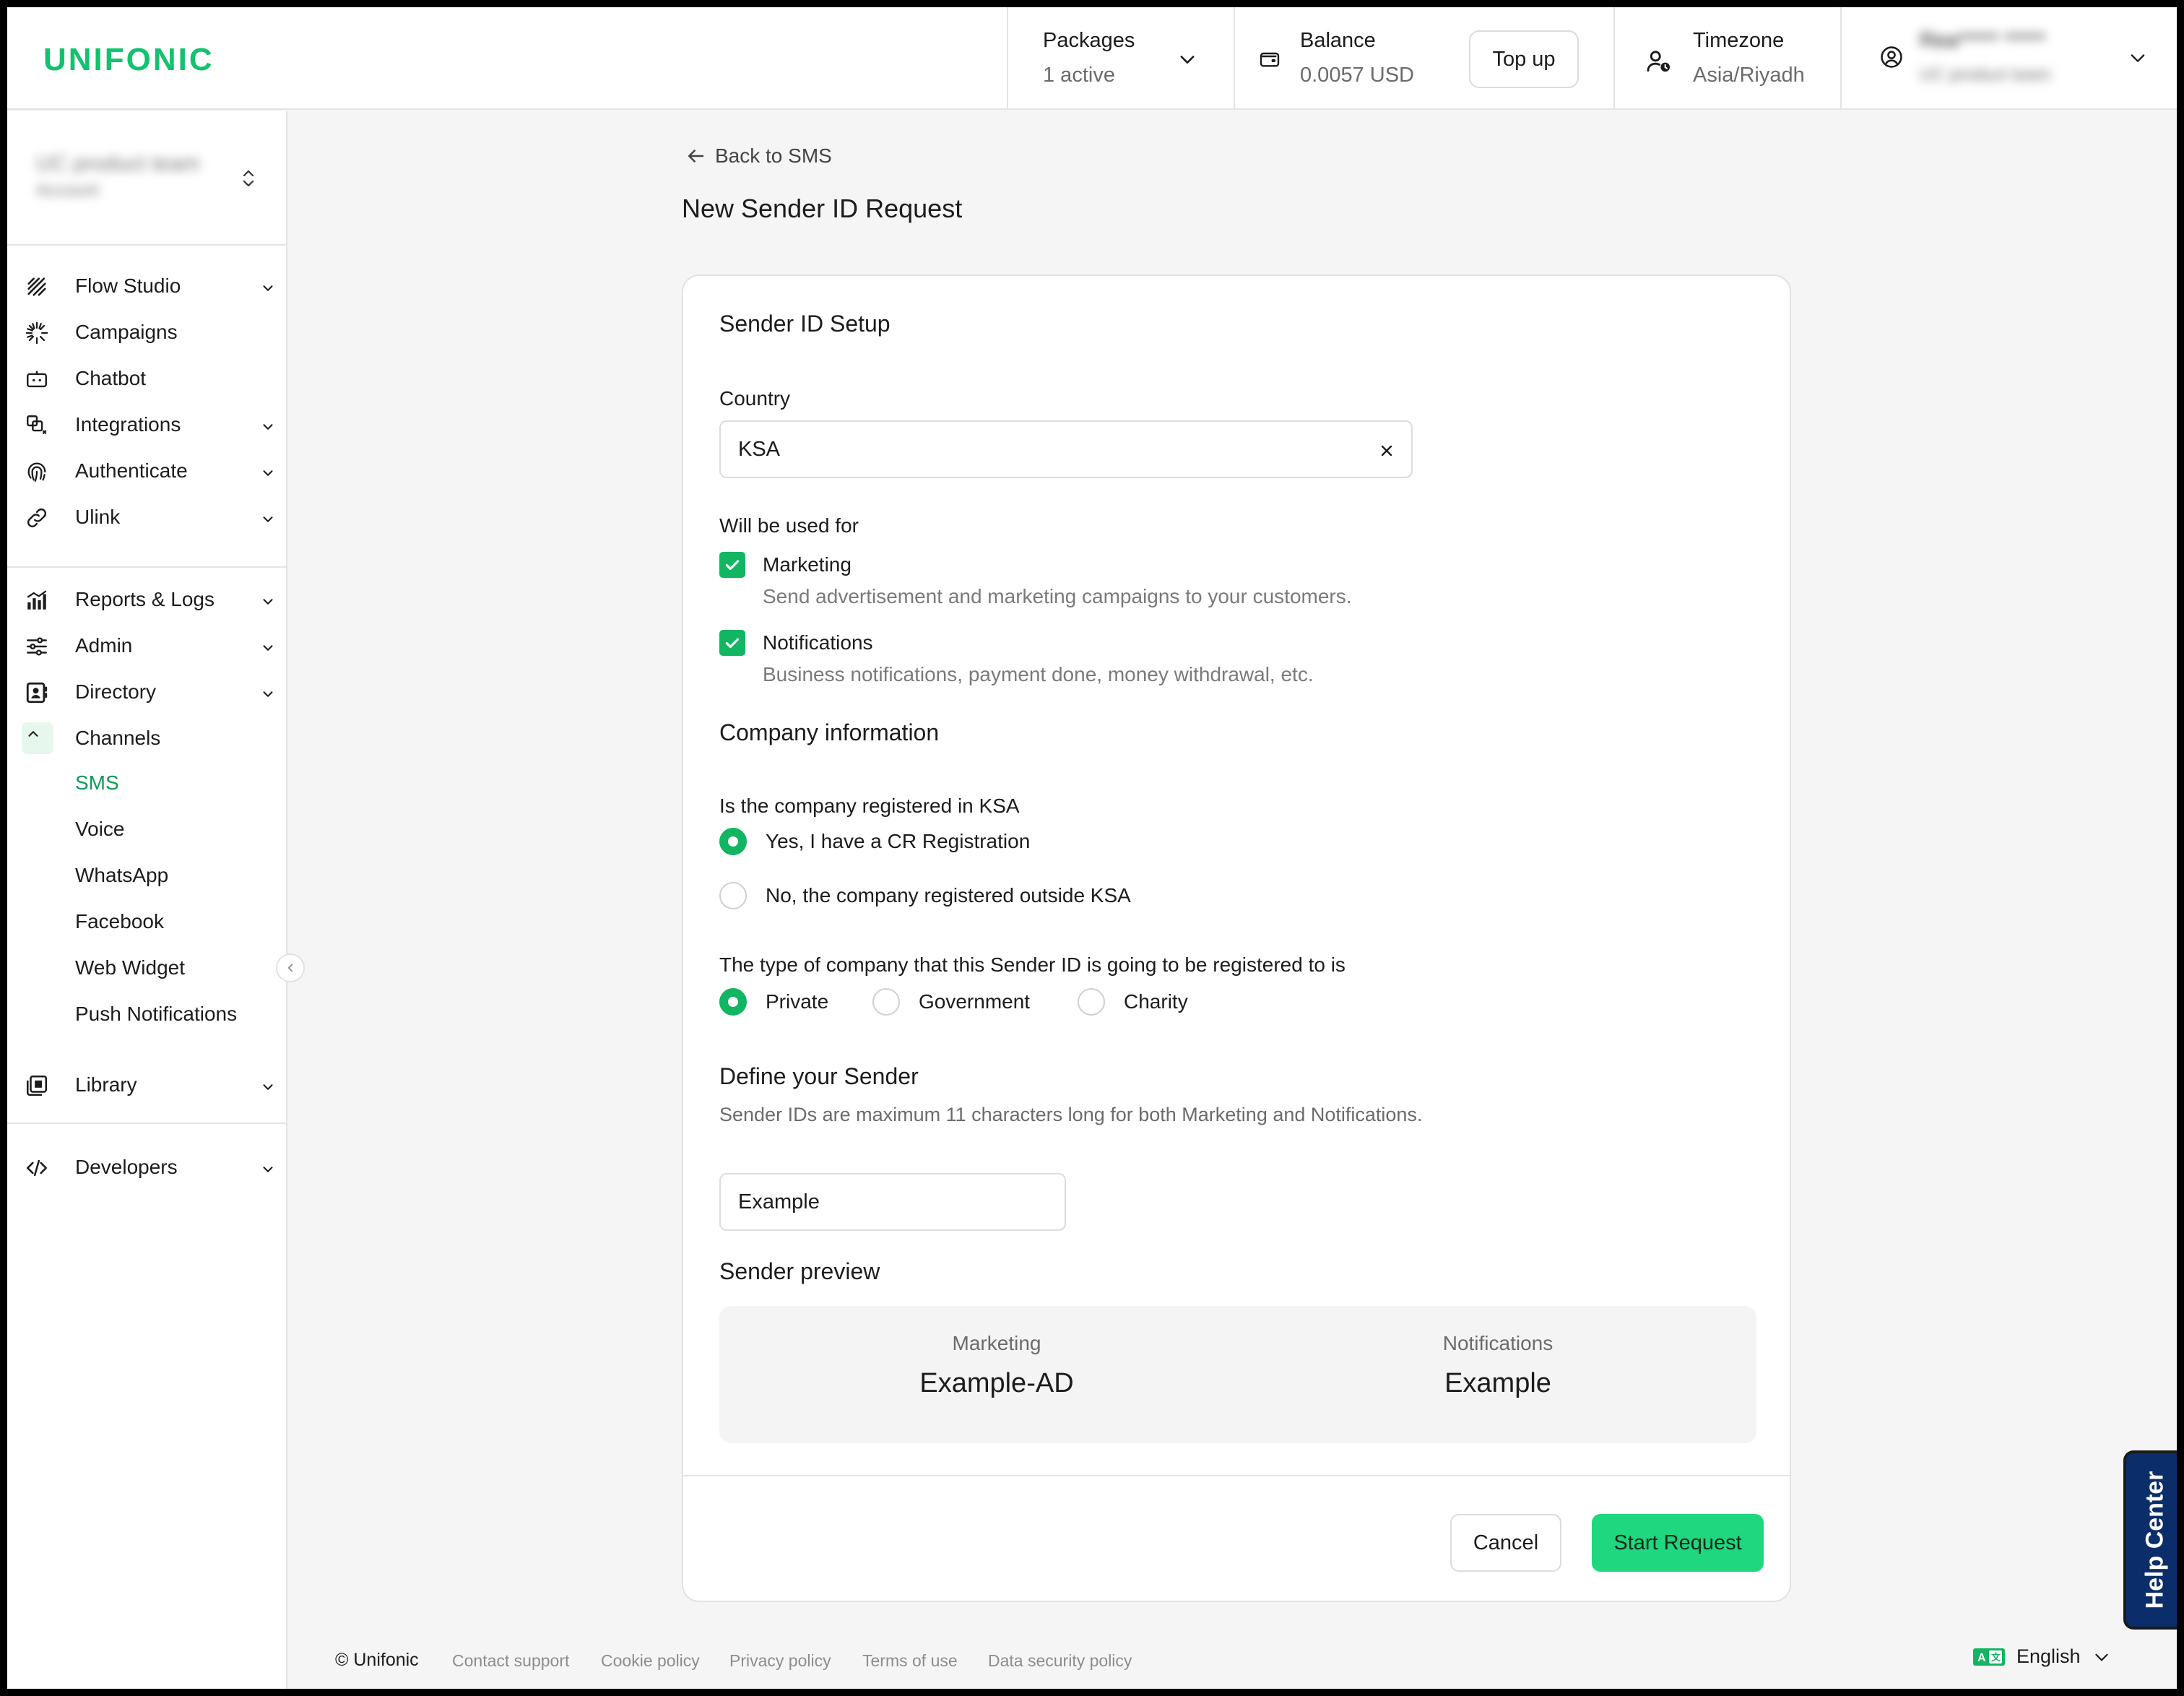 This screenshot has height=1696, width=2184. I want to click on registered-question: Is the company registered in KSA, so click(869, 806).